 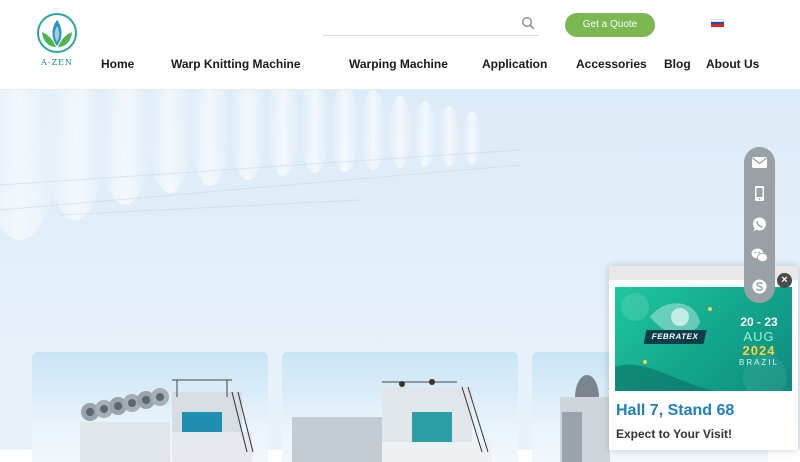 What do you see at coordinates (611, 64) in the screenshot?
I see `nav-item-accessories: Accessories` at bounding box center [611, 64].